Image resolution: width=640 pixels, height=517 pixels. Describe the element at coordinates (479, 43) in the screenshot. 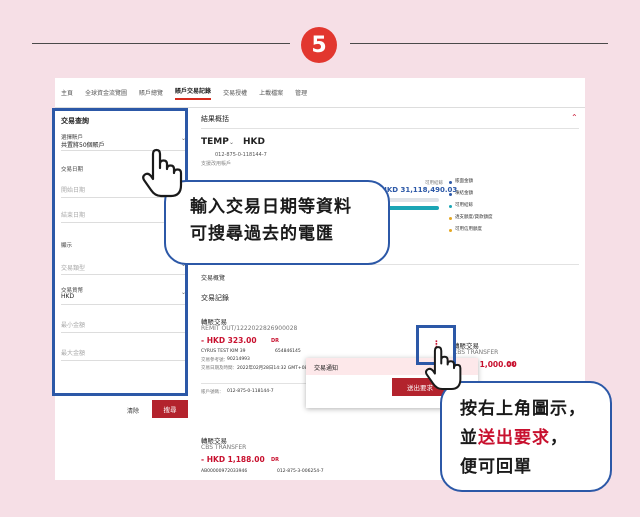

I see `divider-right` at that location.